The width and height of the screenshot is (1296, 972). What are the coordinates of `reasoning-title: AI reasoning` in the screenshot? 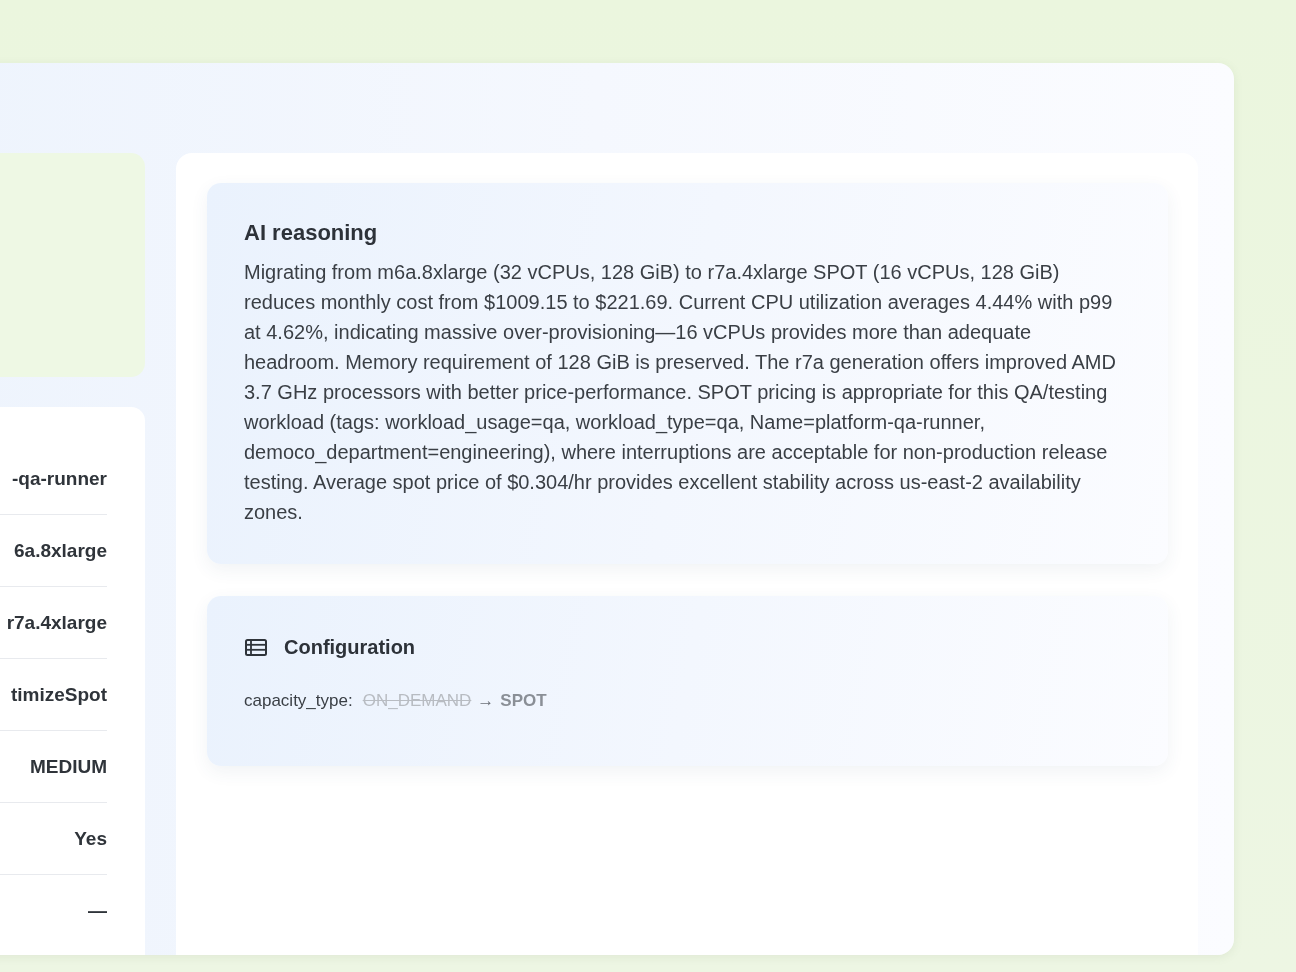 It's located at (311, 233).